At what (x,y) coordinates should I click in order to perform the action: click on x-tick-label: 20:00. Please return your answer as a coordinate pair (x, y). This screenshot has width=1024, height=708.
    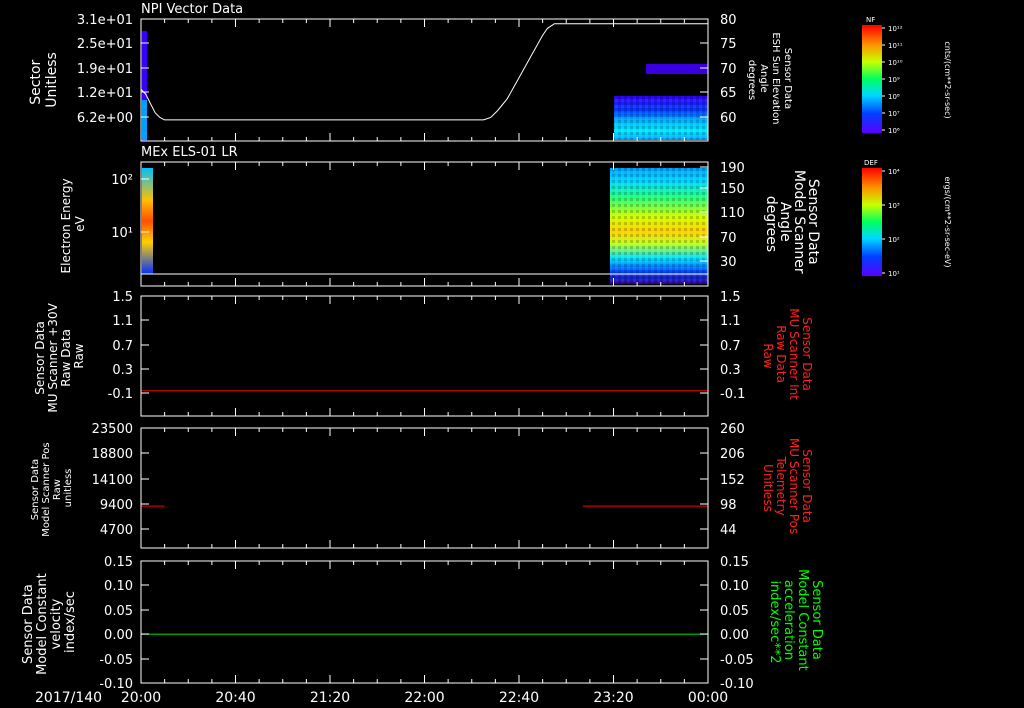
    Looking at the image, I should click on (141, 698).